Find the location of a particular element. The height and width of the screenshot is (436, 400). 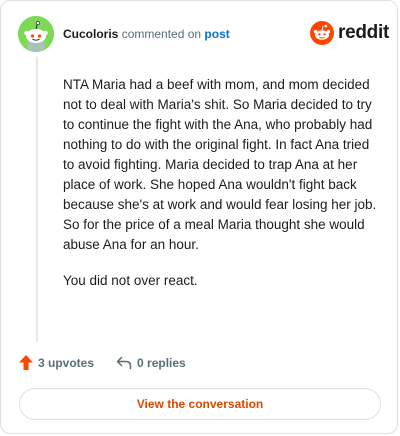

upvote-arrow-icon is located at coordinates (26, 362).